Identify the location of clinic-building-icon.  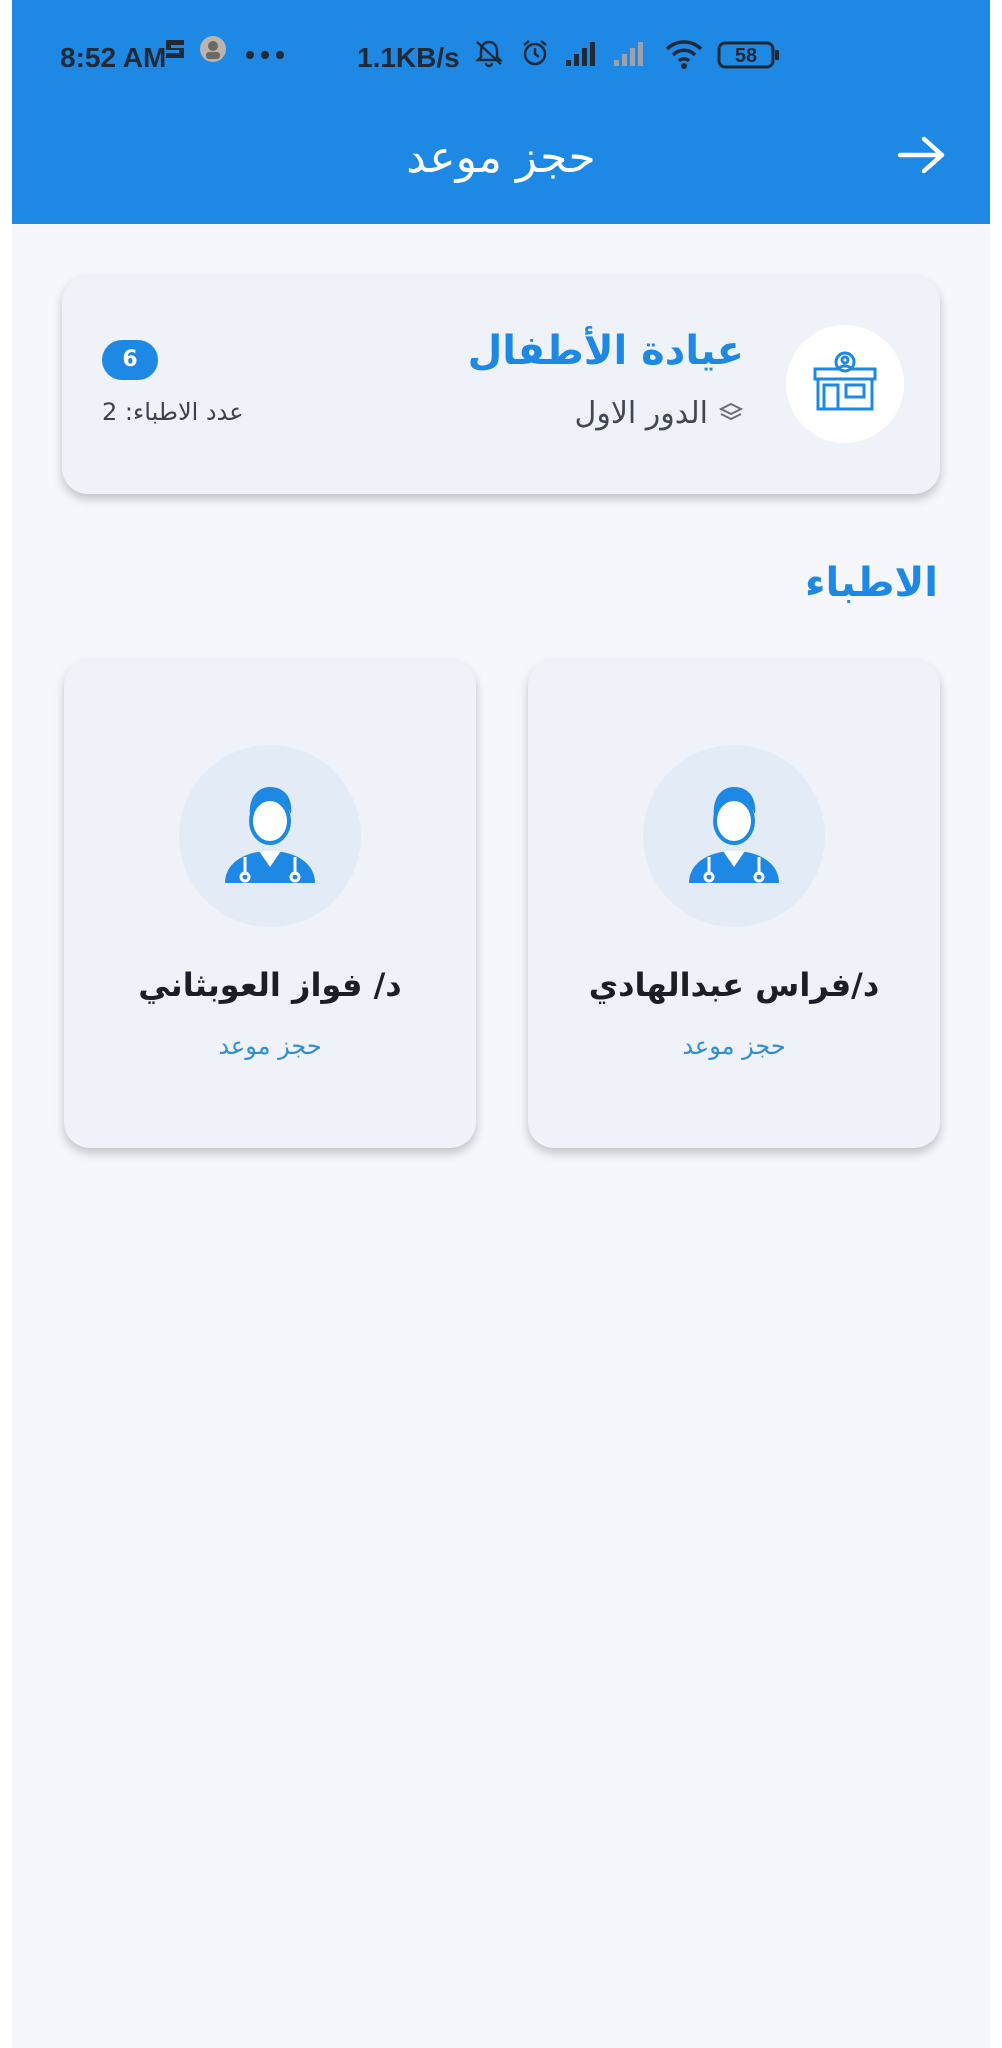
(845, 381).